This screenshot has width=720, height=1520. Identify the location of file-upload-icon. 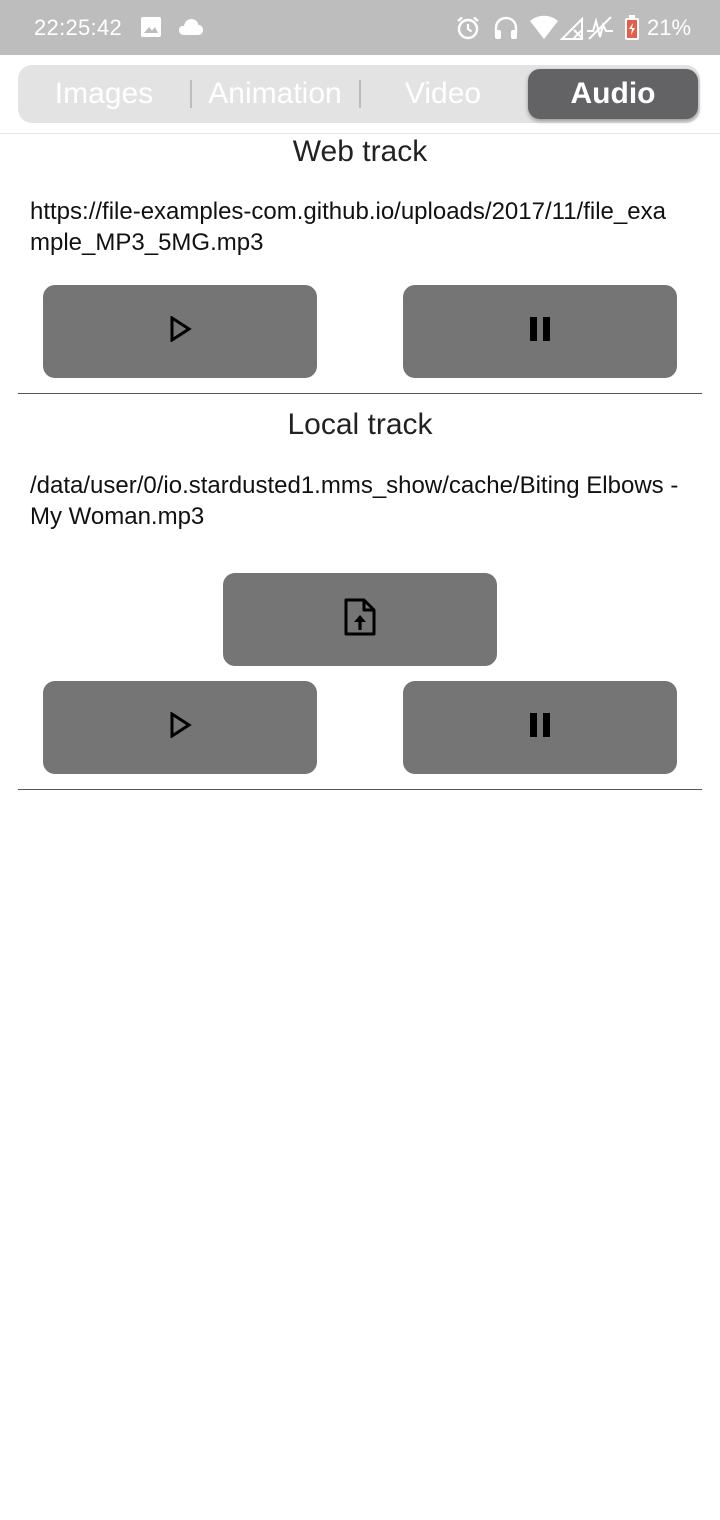
(360, 619).